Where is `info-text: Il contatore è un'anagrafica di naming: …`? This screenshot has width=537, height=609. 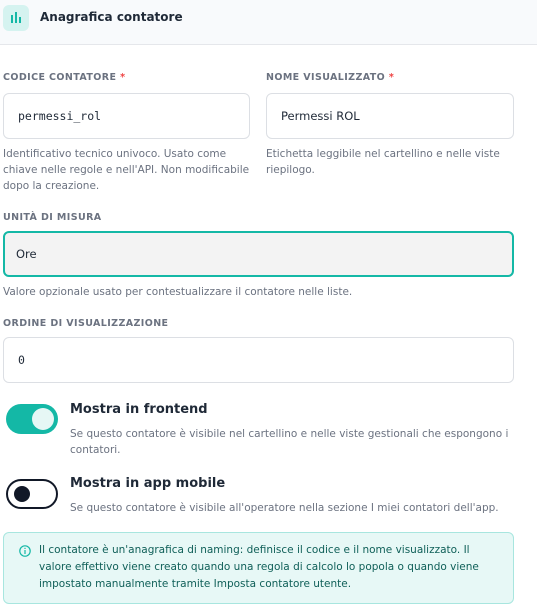
info-text: Il contatore è un'anagrafica di naming: … is located at coordinates (259, 567).